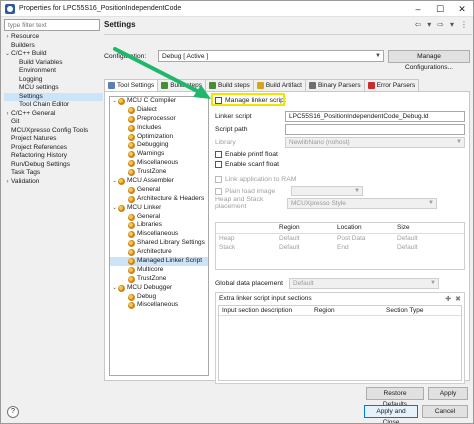 The image size is (474, 424). I want to click on extra-sections-header: Extra linker script input sections ✚ ✖, so click(340, 298).